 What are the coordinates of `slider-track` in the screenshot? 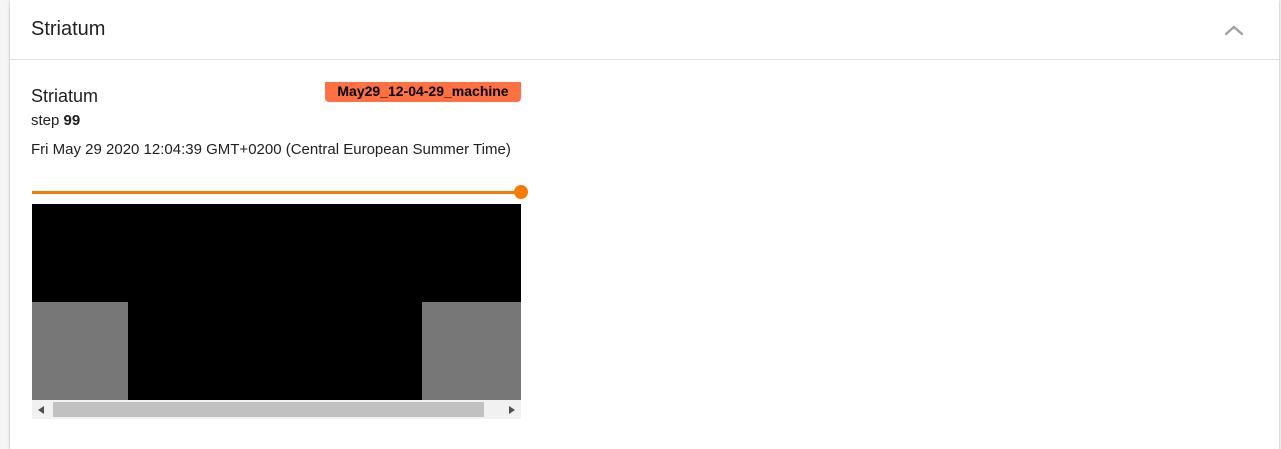 It's located at (276, 192).